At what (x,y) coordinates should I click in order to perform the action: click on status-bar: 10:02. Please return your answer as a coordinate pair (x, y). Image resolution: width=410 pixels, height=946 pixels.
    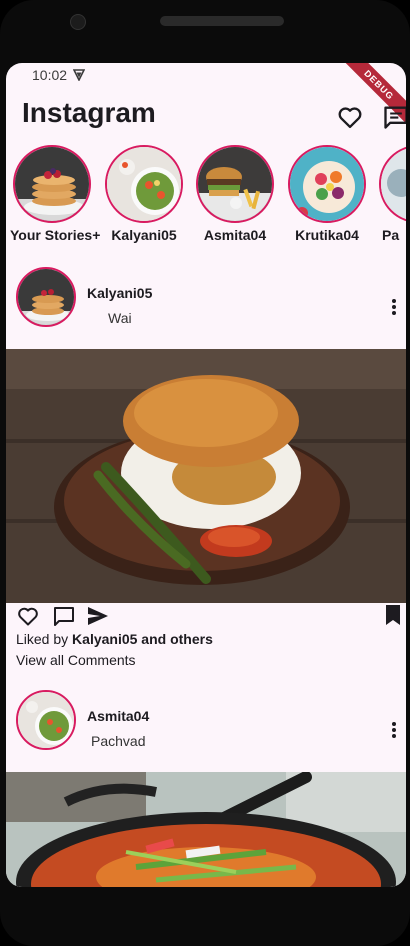
    Looking at the image, I should click on (206, 75).